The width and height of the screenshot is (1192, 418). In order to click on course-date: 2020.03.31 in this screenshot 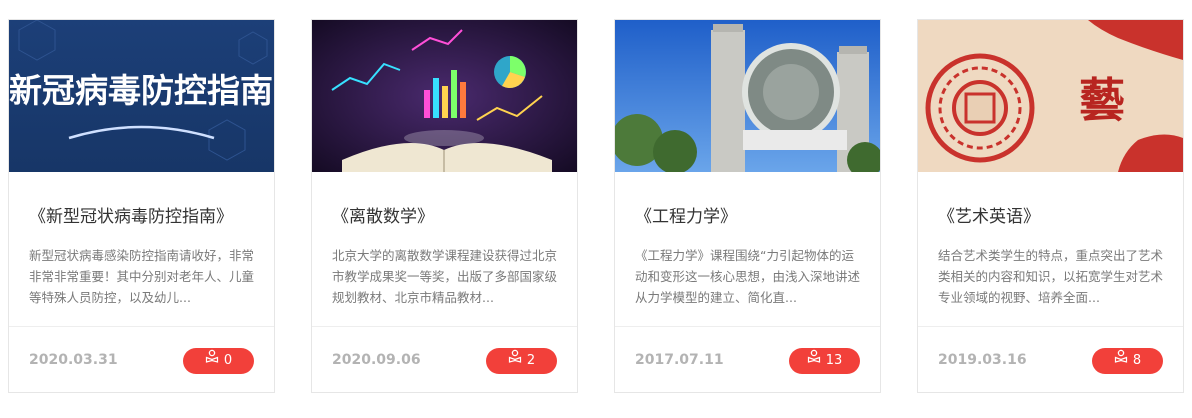, I will do `click(73, 360)`.